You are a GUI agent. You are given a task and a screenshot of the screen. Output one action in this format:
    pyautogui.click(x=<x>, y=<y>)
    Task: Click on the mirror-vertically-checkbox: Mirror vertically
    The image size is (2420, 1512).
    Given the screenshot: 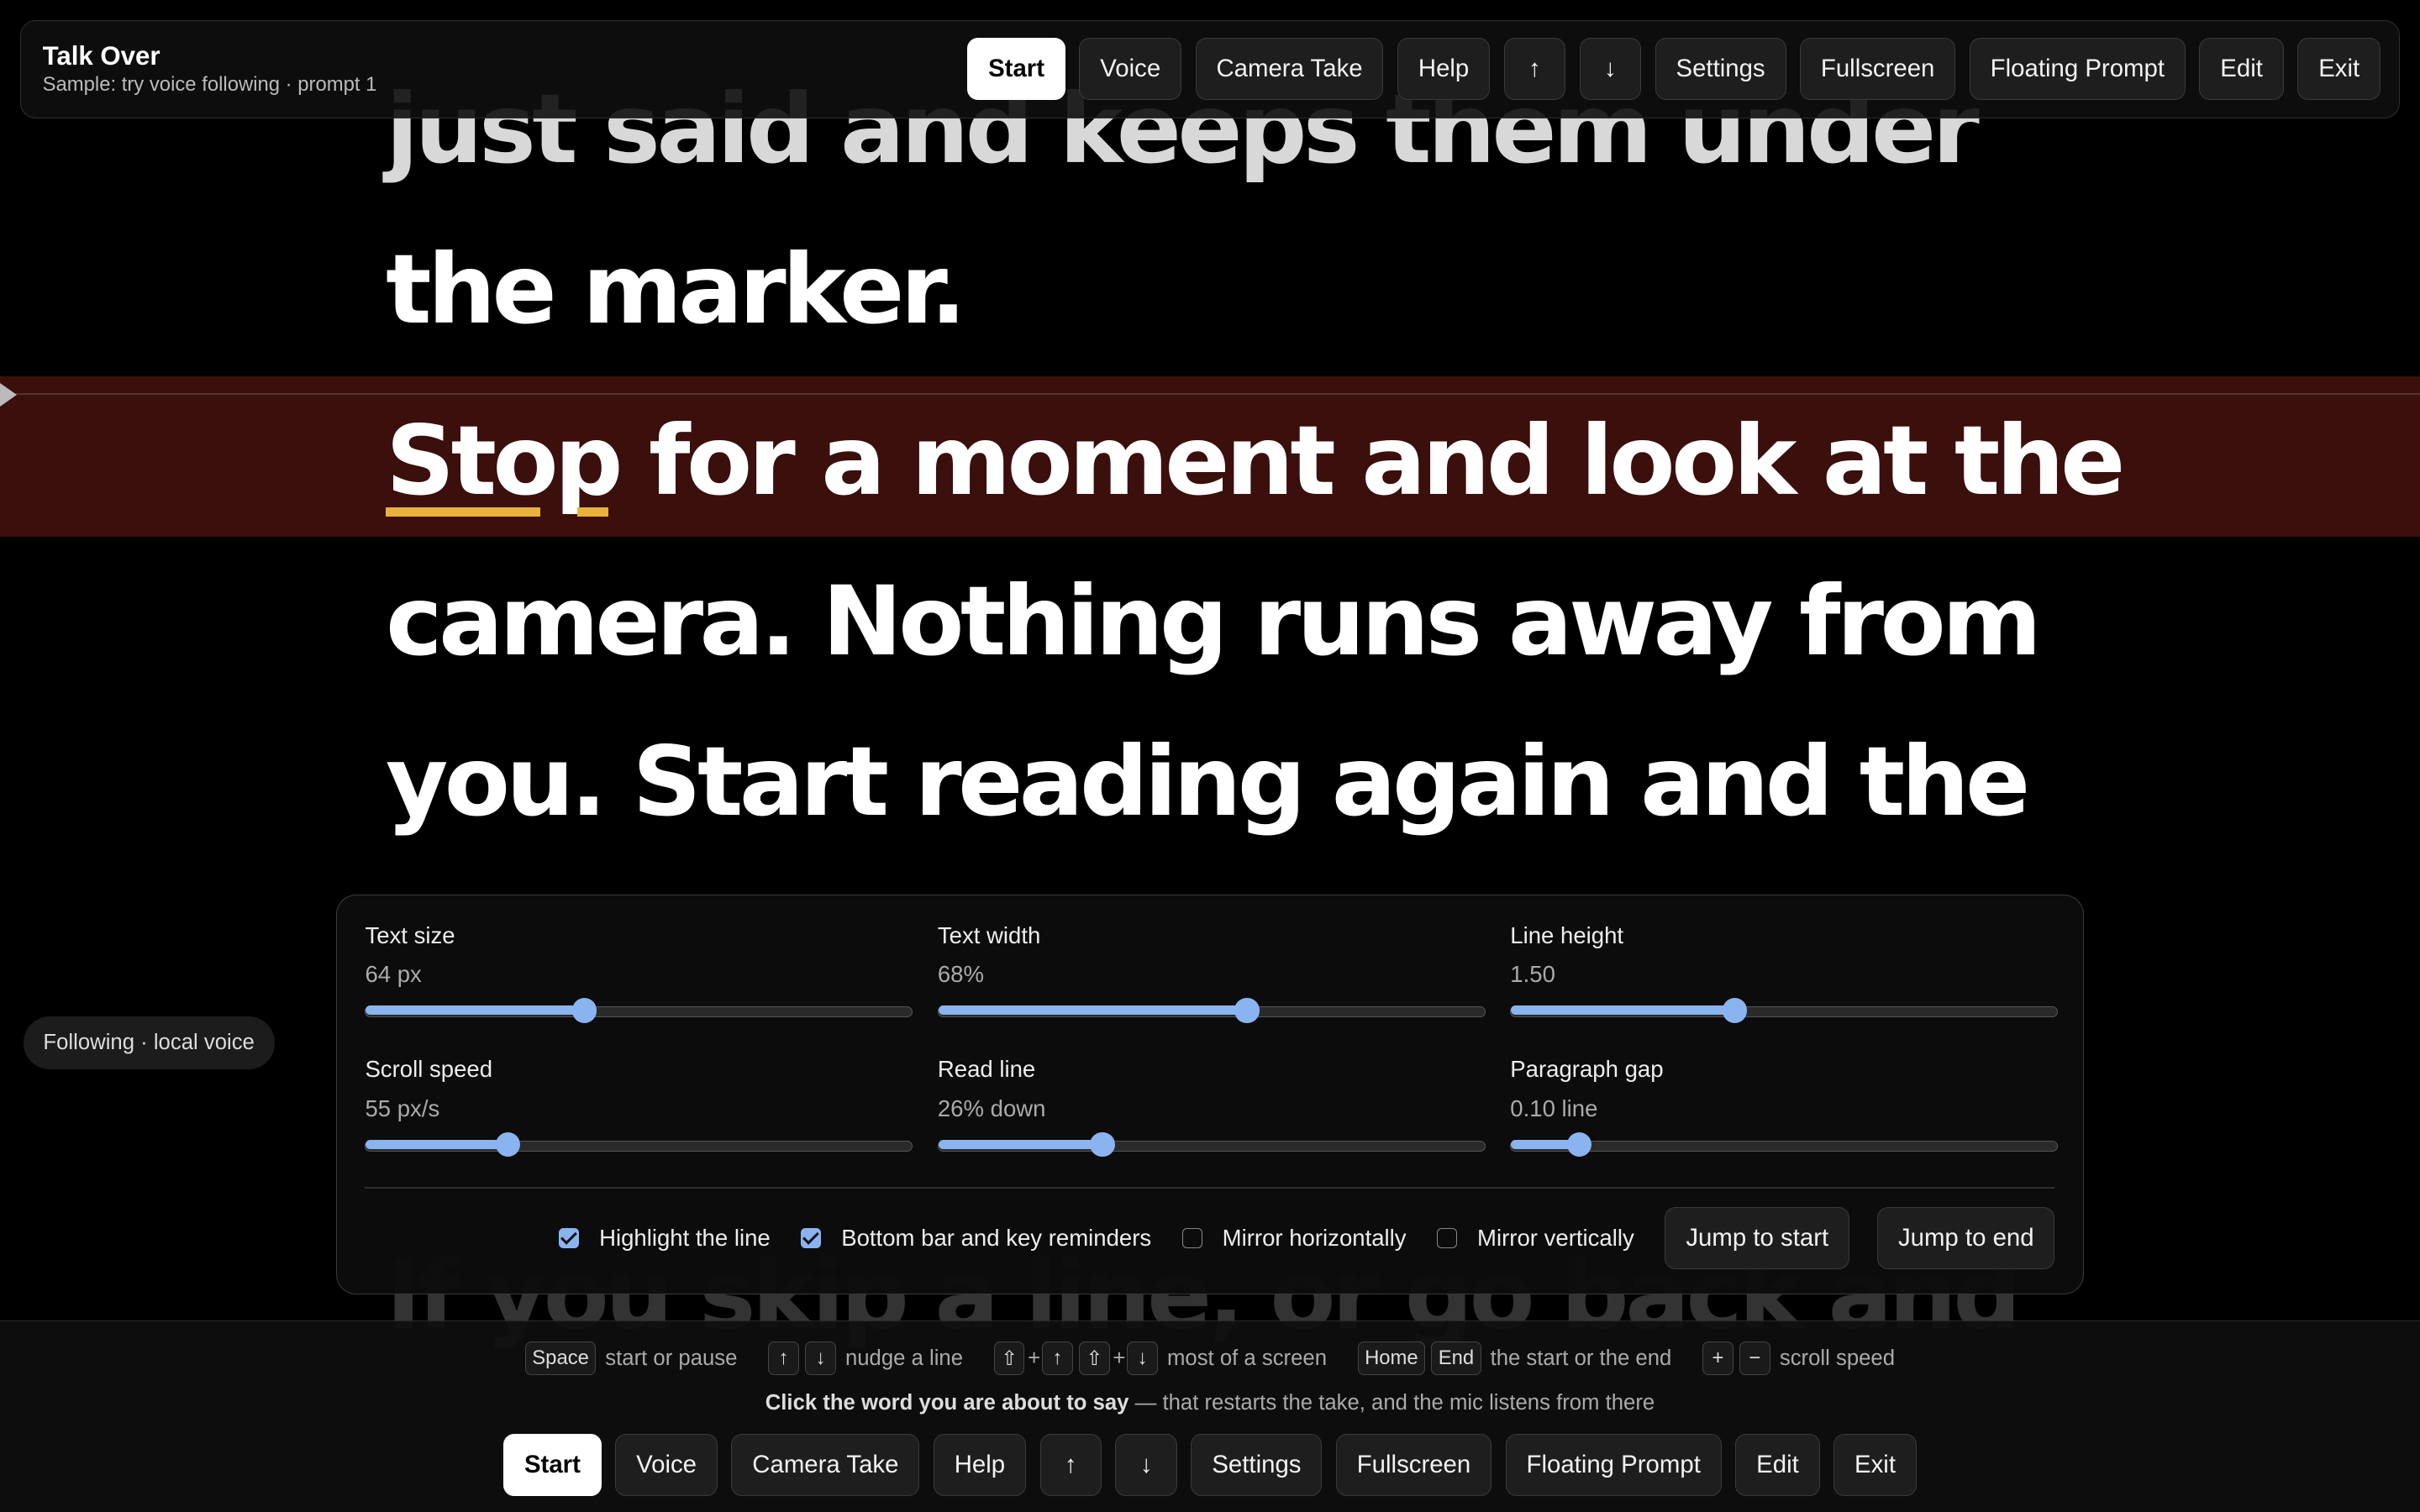 What is the action you would take?
    pyautogui.click(x=1535, y=1238)
    